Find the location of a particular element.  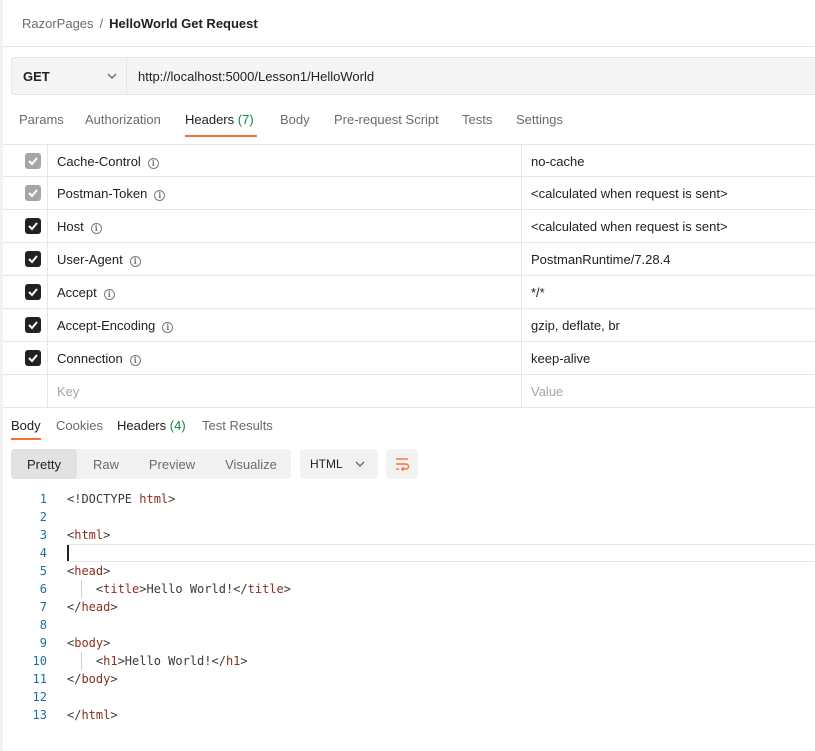

code-line: 1 <!DOCTYPE html> is located at coordinates (413, 499).